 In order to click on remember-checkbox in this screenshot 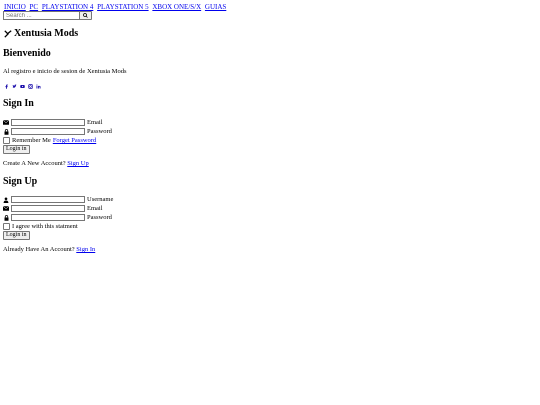, I will do `click(6, 140)`.